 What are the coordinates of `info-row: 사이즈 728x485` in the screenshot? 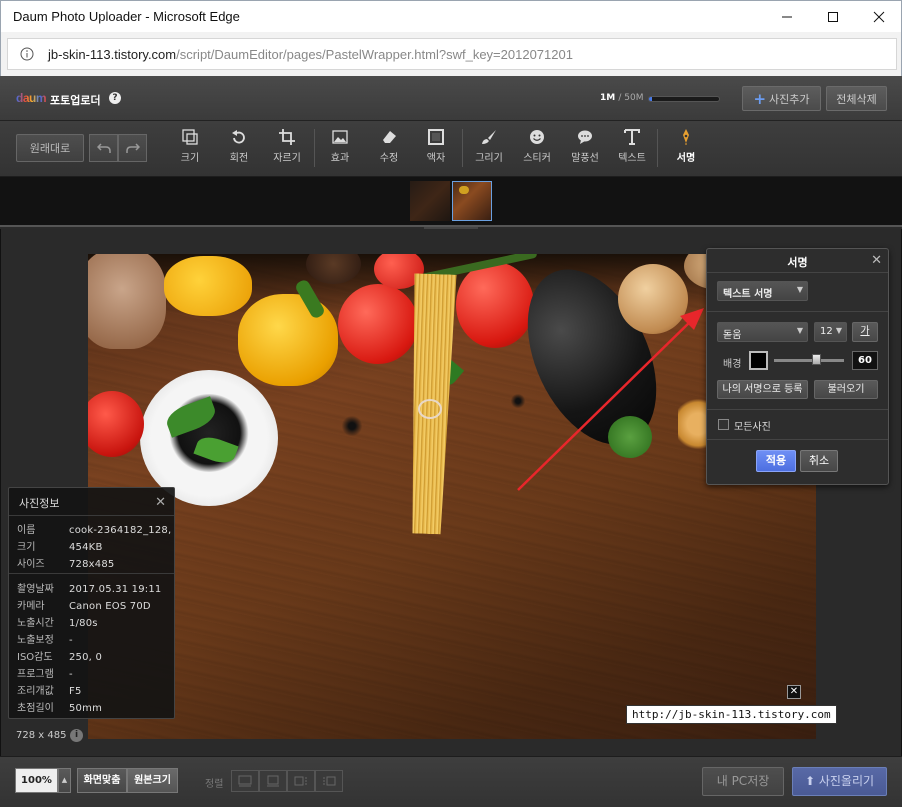 It's located at (66, 564).